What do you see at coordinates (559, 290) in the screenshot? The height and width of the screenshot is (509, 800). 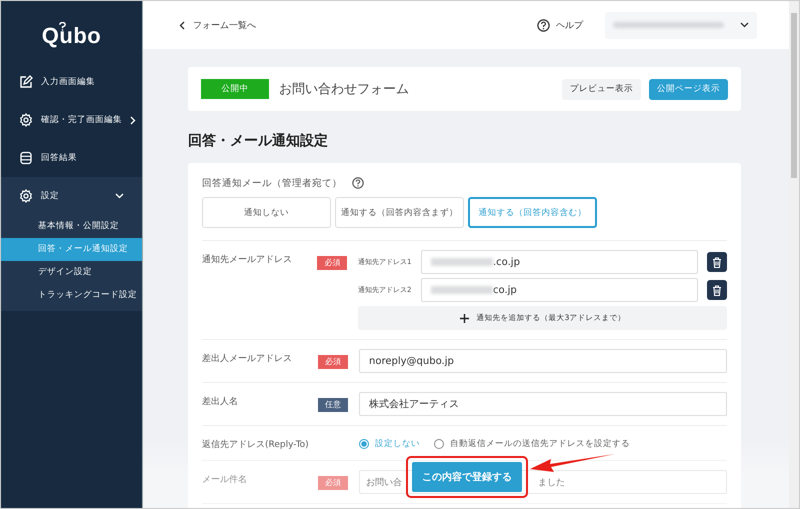 I see `email-input: co.jp` at bounding box center [559, 290].